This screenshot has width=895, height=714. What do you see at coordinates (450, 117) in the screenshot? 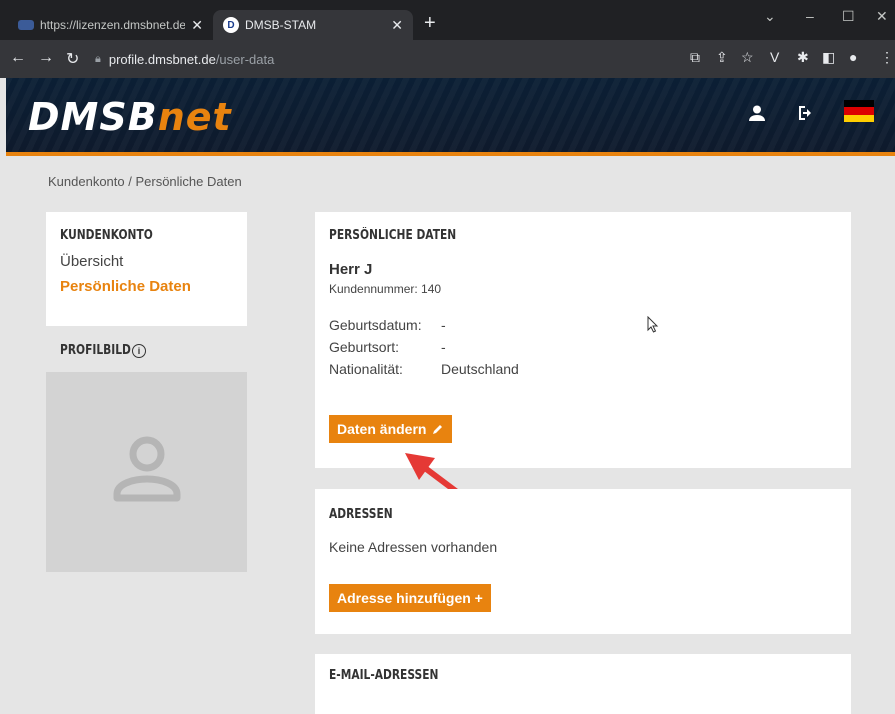
I see `site-header: DMSBnet` at bounding box center [450, 117].